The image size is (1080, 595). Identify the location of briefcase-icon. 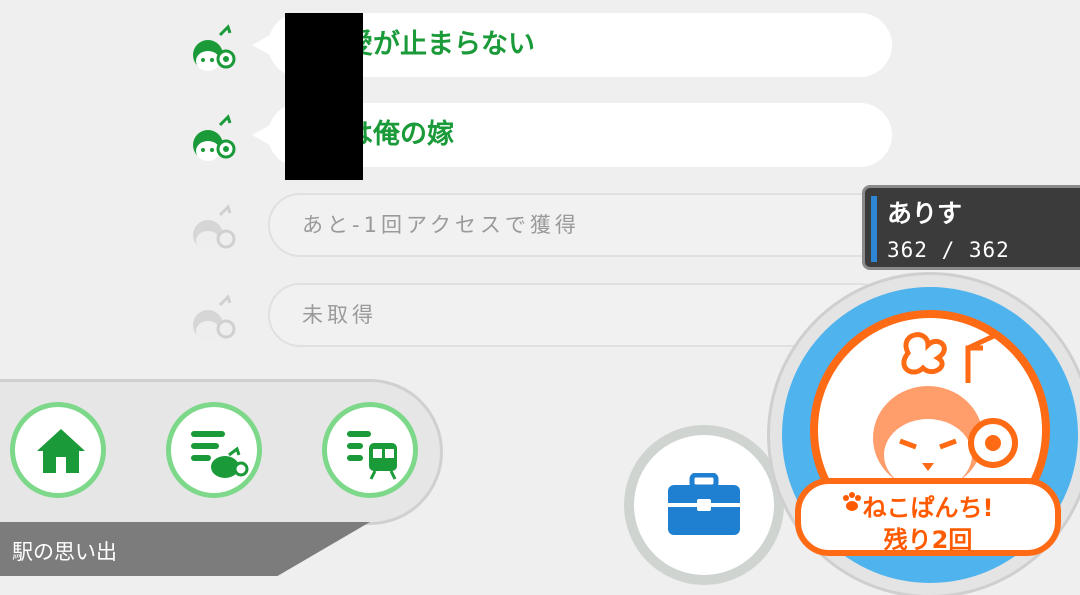
(704, 504).